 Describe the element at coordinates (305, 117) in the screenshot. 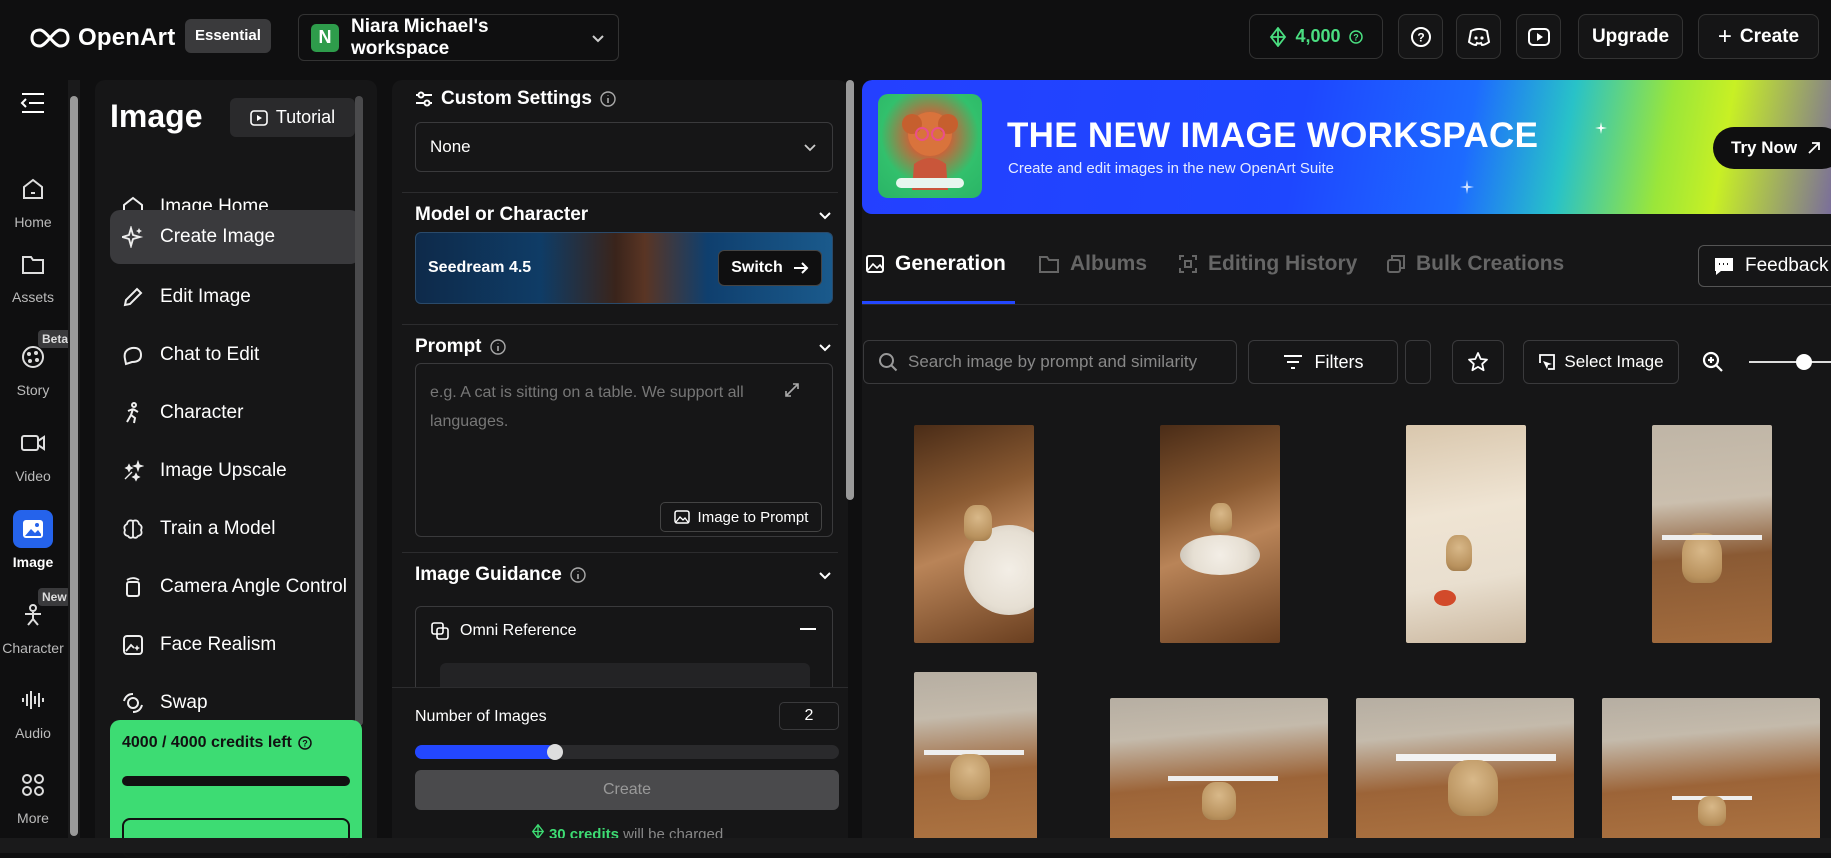

I see `tutorial-label: Tutorial` at that location.